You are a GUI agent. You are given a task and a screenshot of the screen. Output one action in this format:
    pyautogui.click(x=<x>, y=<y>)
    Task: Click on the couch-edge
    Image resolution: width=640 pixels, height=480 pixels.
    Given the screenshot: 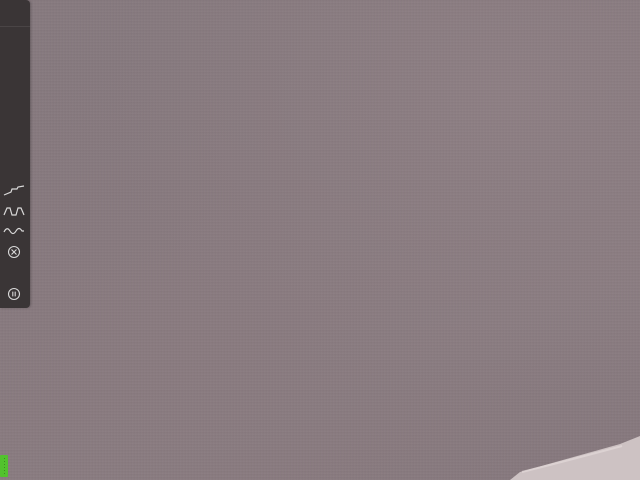 What is the action you would take?
    pyautogui.click(x=575, y=458)
    